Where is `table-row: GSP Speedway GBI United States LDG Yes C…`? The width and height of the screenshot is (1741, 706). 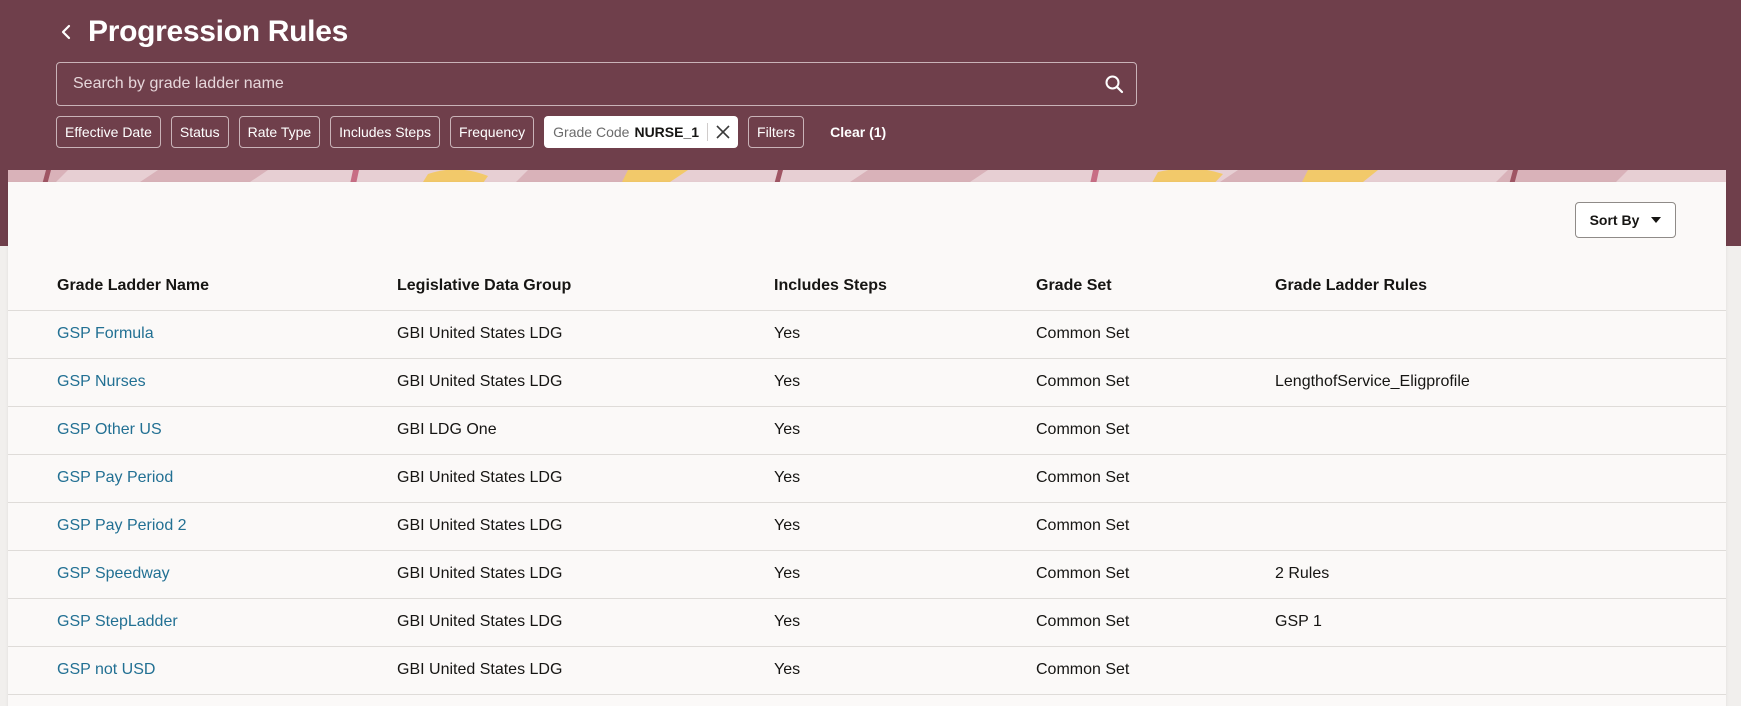 table-row: GSP Speedway GBI United States LDG Yes C… is located at coordinates (867, 574).